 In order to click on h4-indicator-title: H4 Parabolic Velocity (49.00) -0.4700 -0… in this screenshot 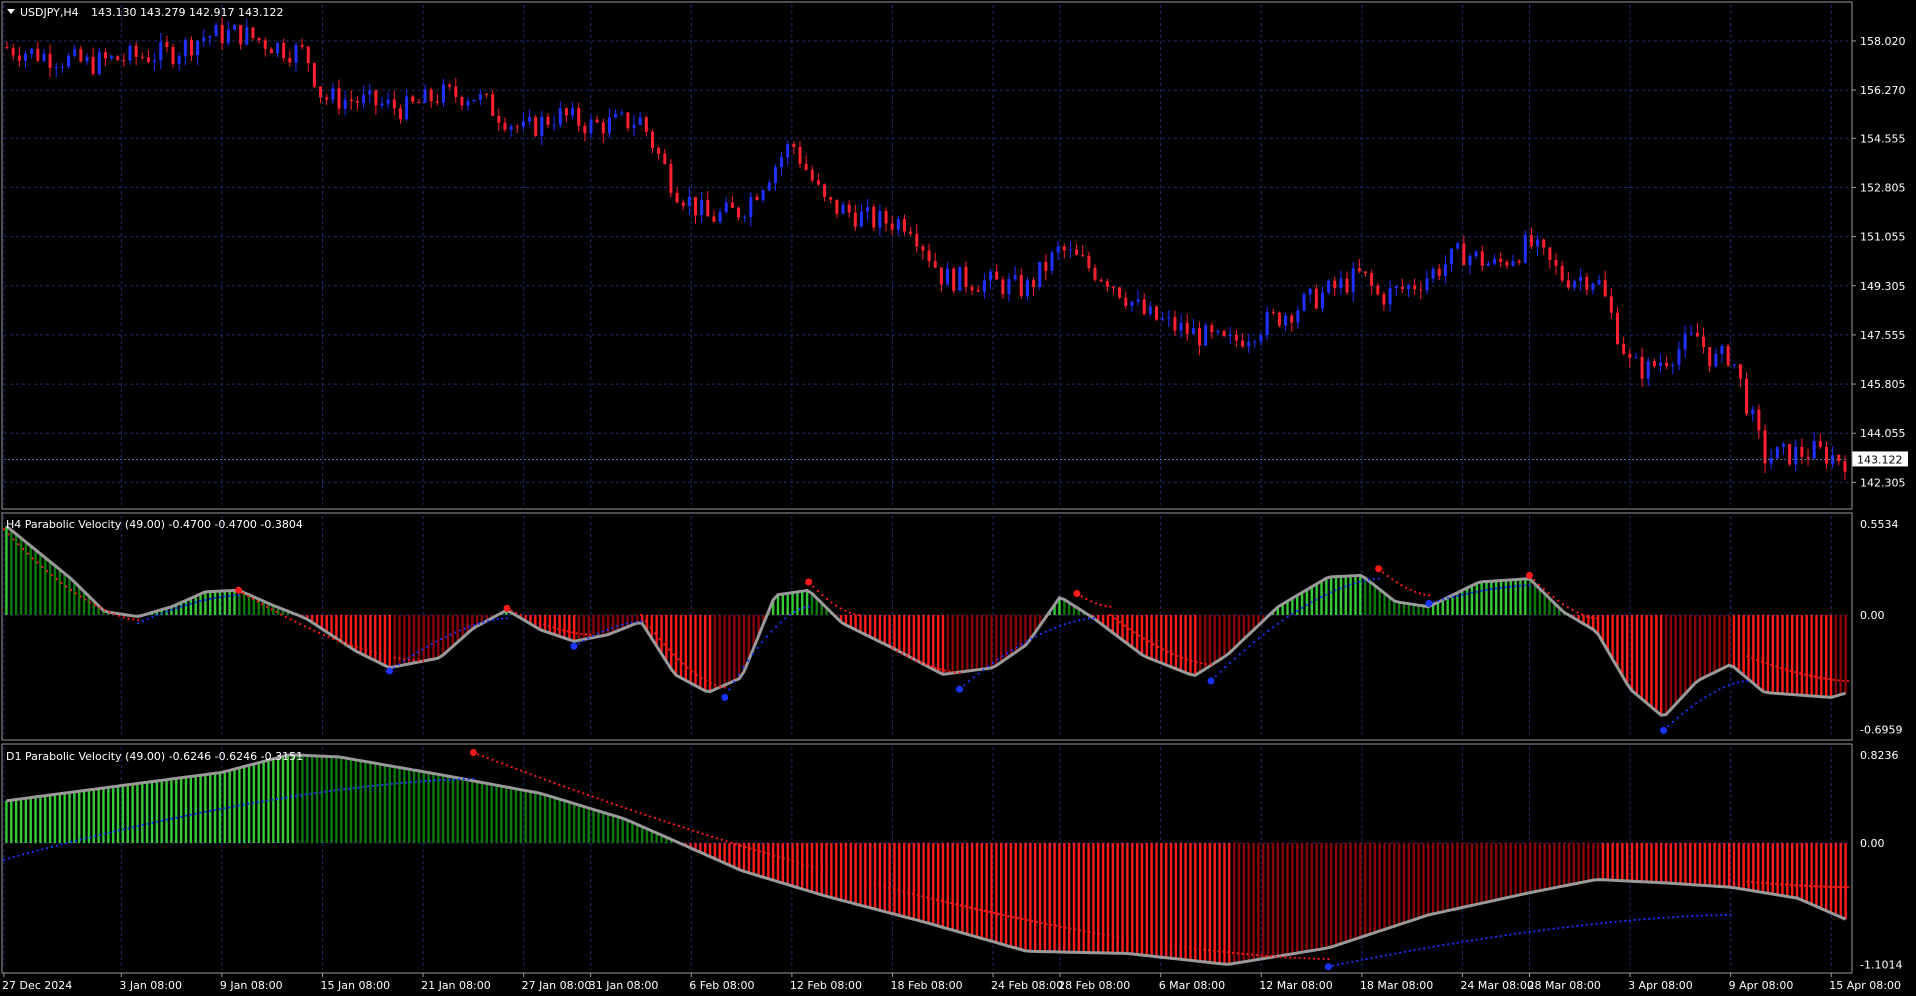, I will do `click(154, 524)`.